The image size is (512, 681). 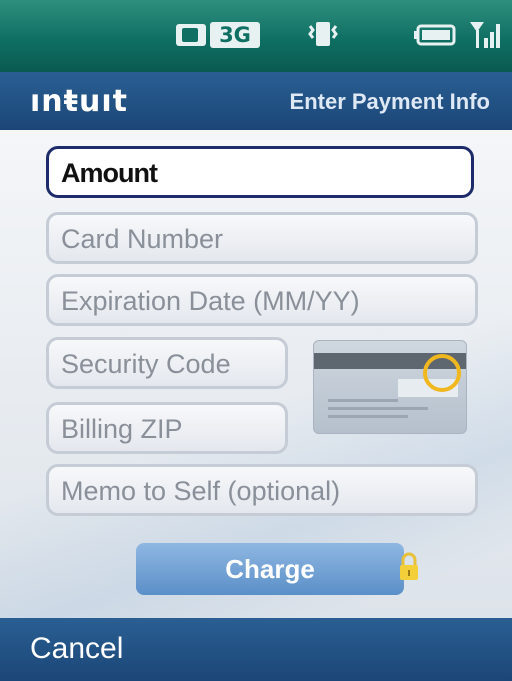 I want to click on status-bar: 3G, so click(x=256, y=36).